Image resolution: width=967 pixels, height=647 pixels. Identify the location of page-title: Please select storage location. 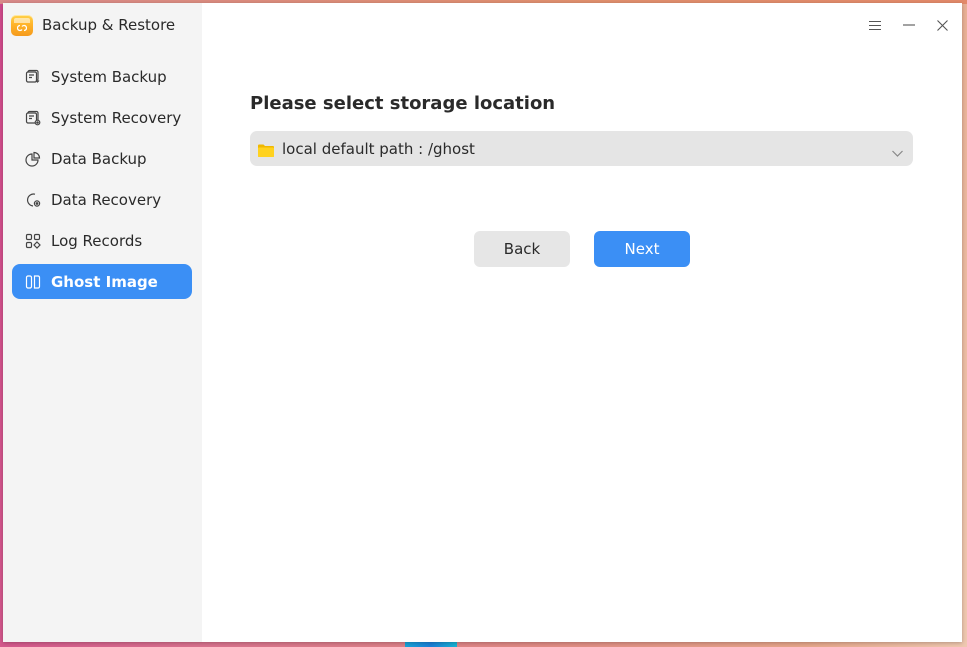
(403, 103).